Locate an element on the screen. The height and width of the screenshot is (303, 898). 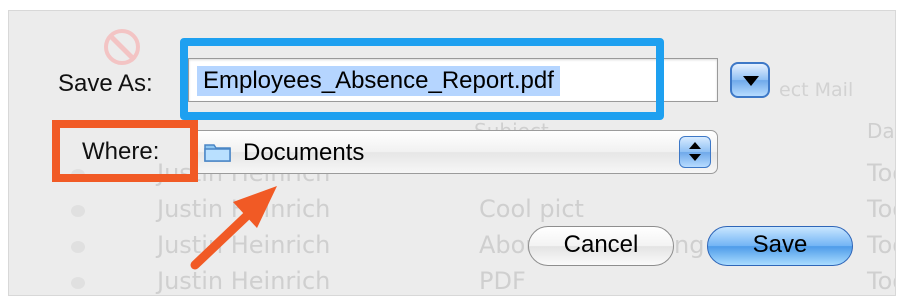
mail-subject: Cool pict is located at coordinates (531, 209).